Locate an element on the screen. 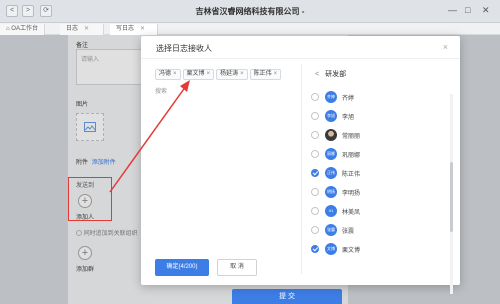  member-name: 林美凤 is located at coordinates (351, 213).